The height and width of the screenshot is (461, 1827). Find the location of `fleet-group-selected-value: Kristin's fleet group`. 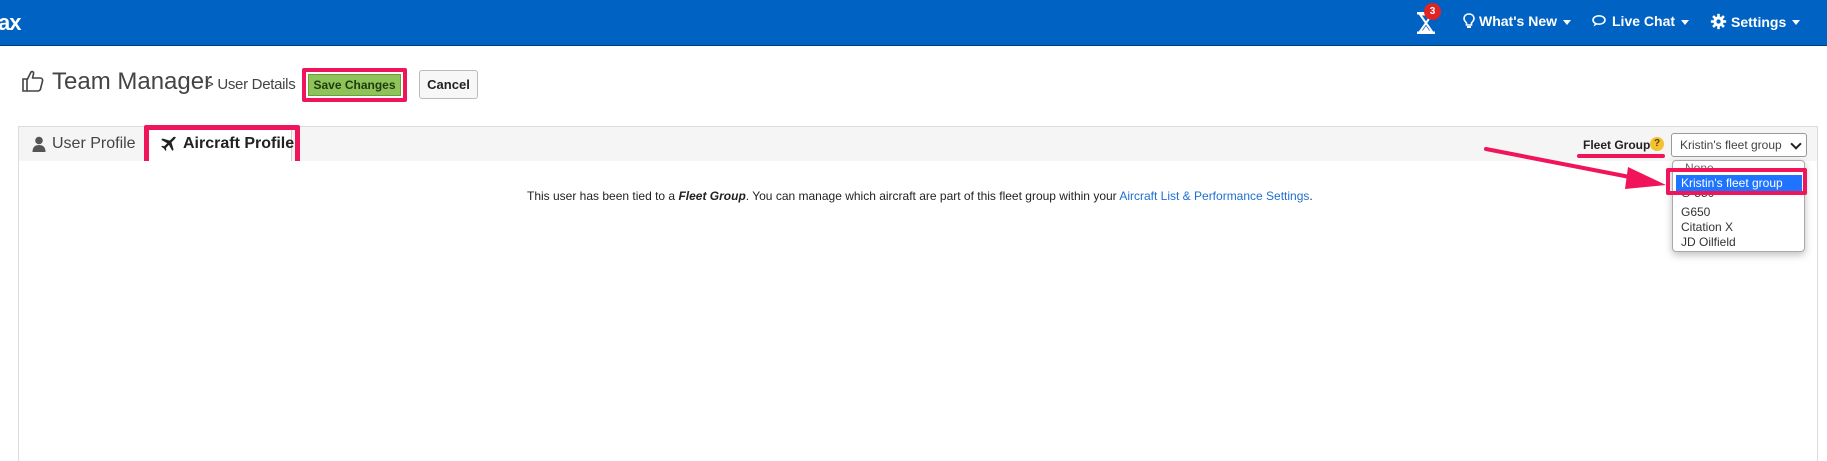

fleet-group-selected-value: Kristin's fleet group is located at coordinates (1731, 145).